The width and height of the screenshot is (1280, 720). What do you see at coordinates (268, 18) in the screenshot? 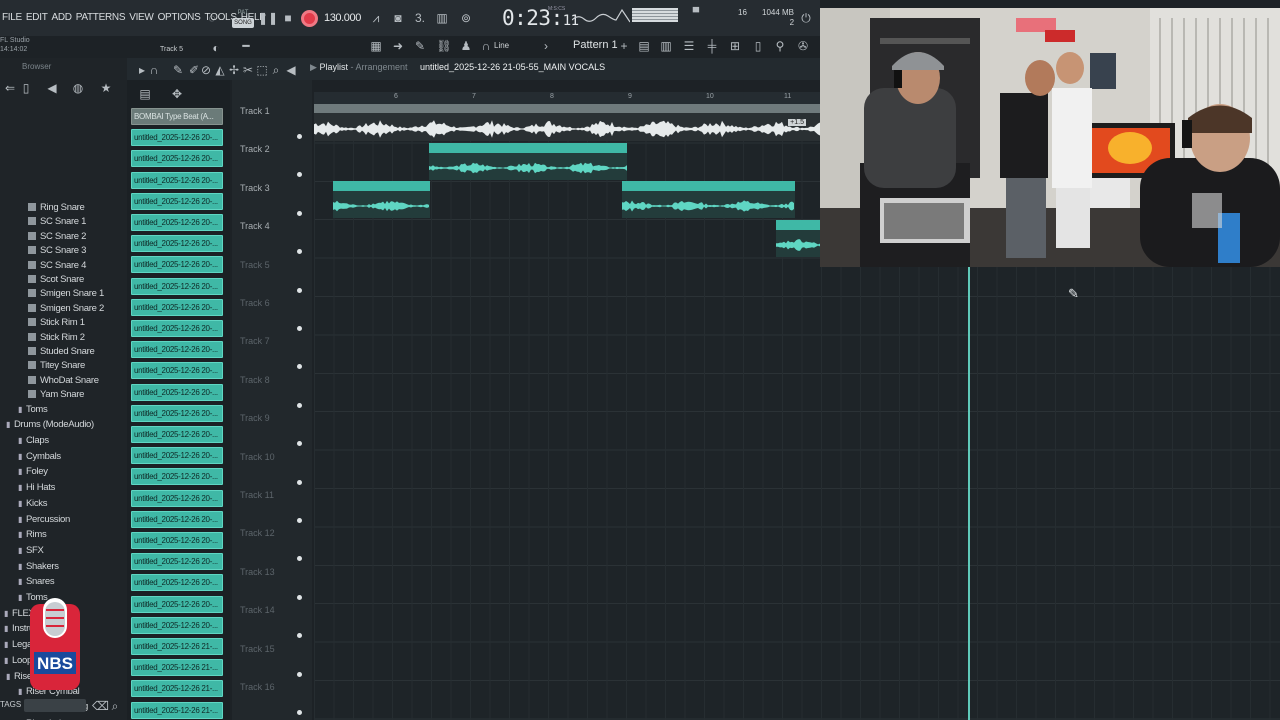
I see `play-icon: ❚❚` at bounding box center [268, 18].